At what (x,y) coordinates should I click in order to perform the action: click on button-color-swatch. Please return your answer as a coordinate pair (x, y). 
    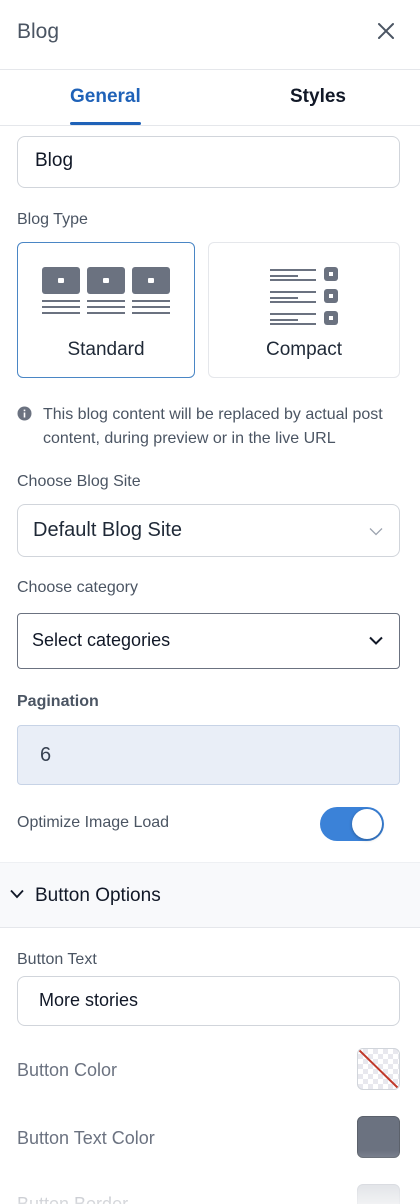
    Looking at the image, I should click on (378, 1069).